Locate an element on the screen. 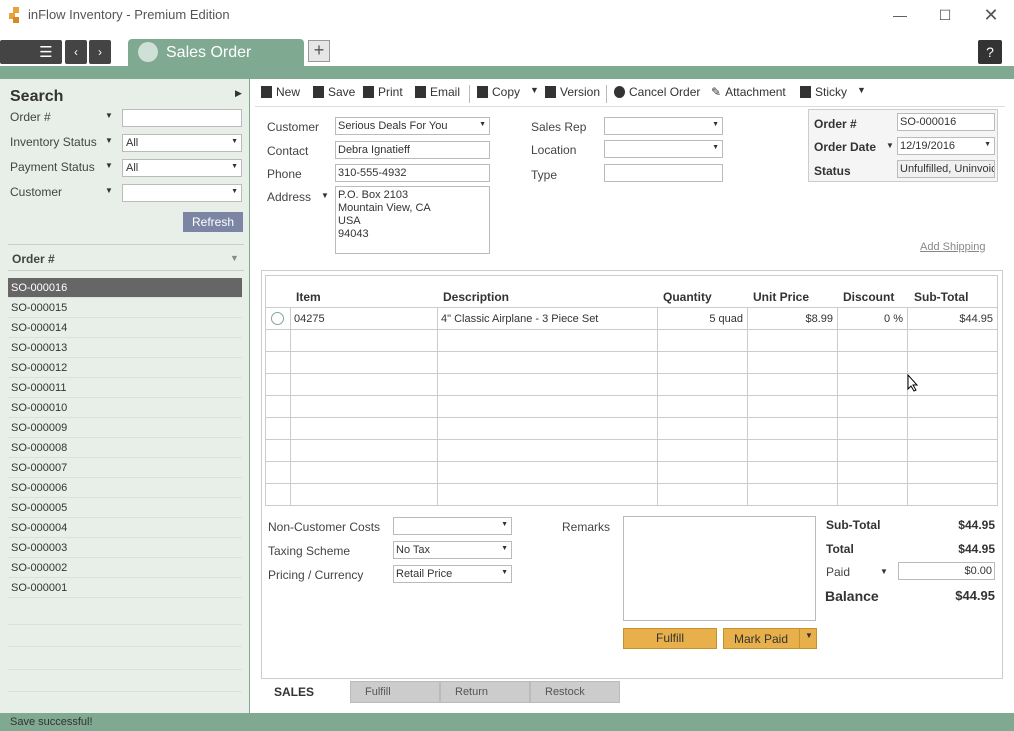 Image resolution: width=1014 pixels, height=731 pixels. tab-fulfill: Fulfill is located at coordinates (395, 692).